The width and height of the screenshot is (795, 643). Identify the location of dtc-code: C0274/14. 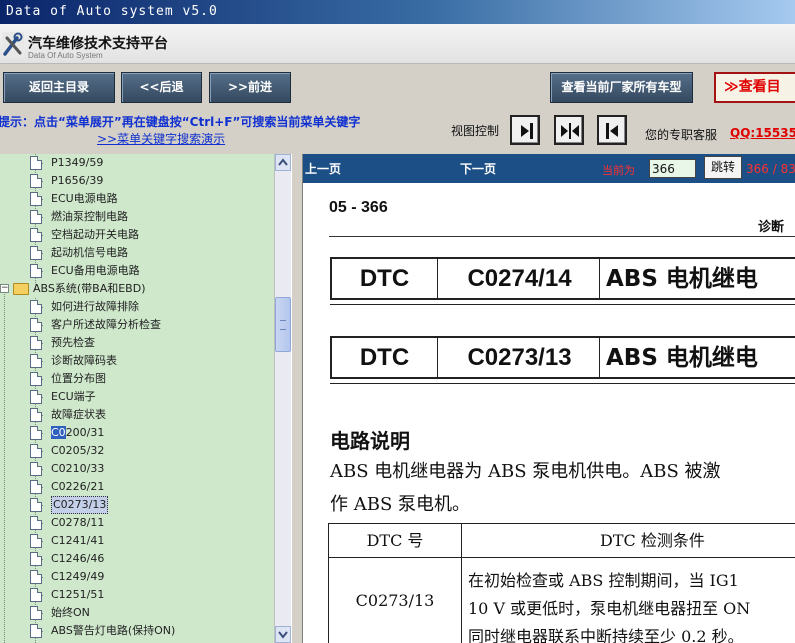
(520, 278).